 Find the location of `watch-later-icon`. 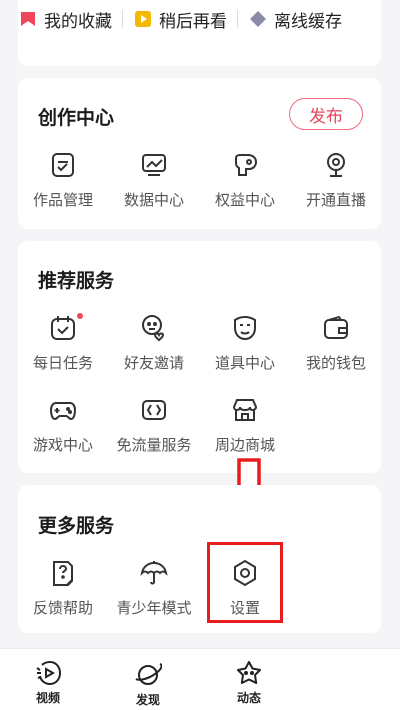

watch-later-icon is located at coordinates (143, 19).